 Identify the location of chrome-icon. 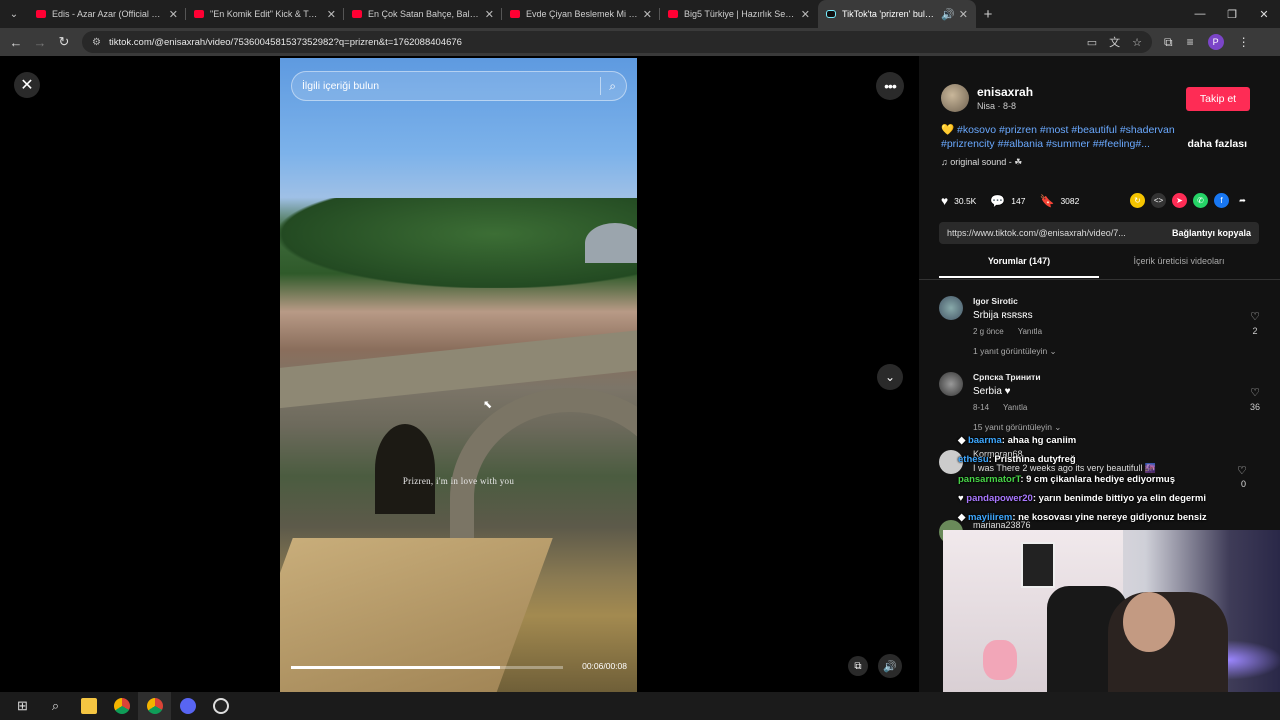
(121, 706).